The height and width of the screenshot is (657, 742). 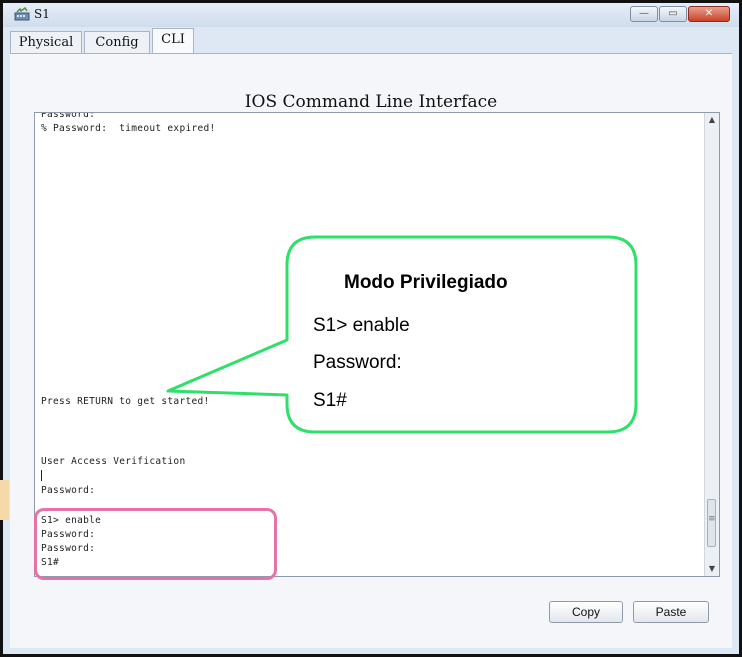 I want to click on vertical-scrollbar: ▲ ▼, so click(x=711, y=344).